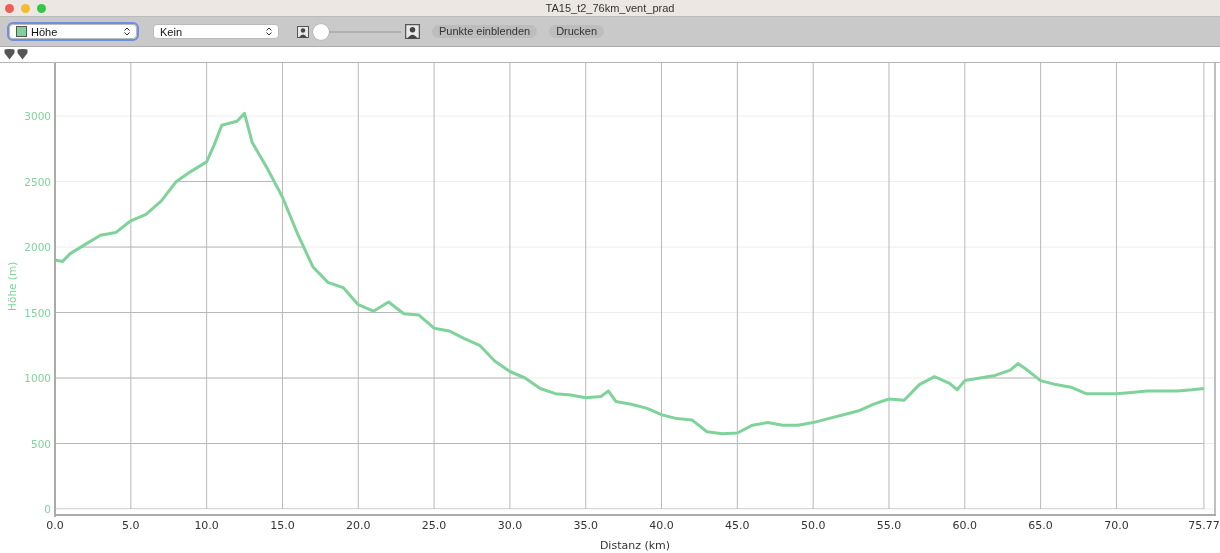  Describe the element at coordinates (206, 525) in the screenshot. I see `x-tick-label: 10.0` at that location.